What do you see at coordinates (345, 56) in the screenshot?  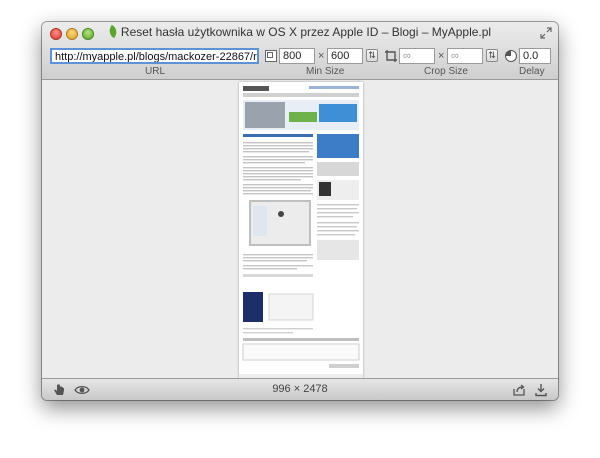 I see `min-height-input: 600` at bounding box center [345, 56].